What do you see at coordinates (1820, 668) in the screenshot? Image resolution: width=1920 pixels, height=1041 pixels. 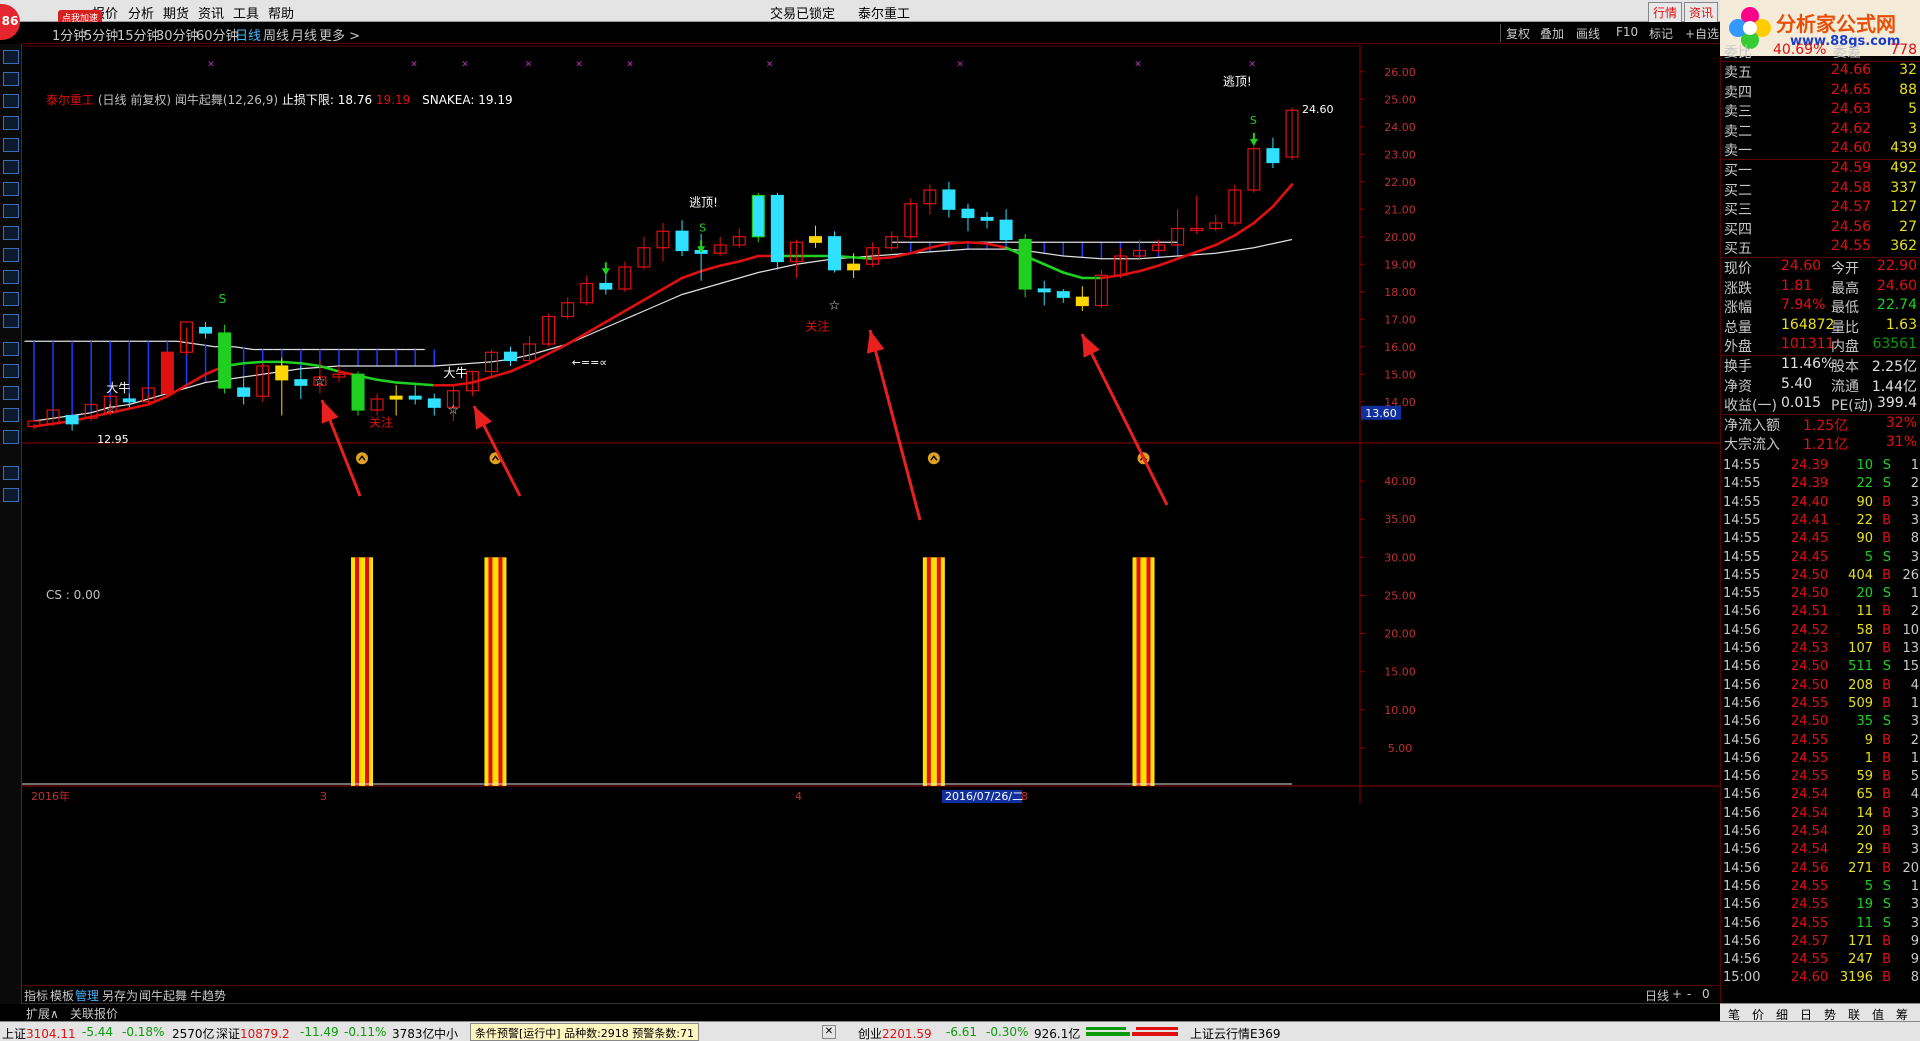 I see `tick-row: 14:56 24.50 511 S 15` at bounding box center [1820, 668].